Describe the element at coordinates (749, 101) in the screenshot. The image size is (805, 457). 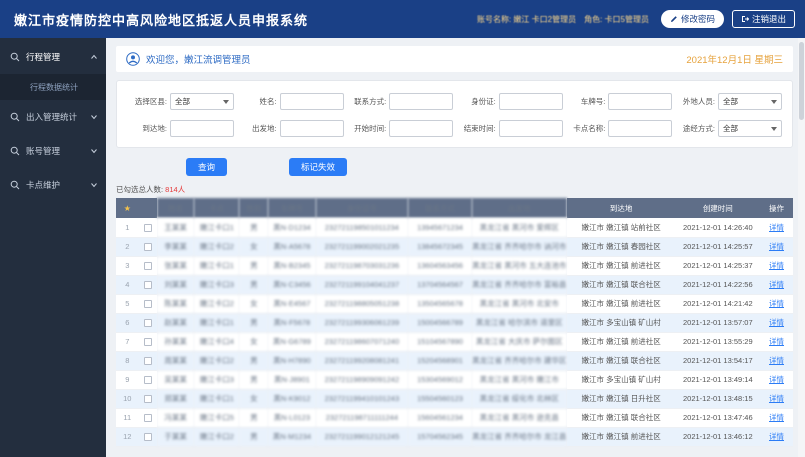
I see `outsider-select: 全部` at that location.